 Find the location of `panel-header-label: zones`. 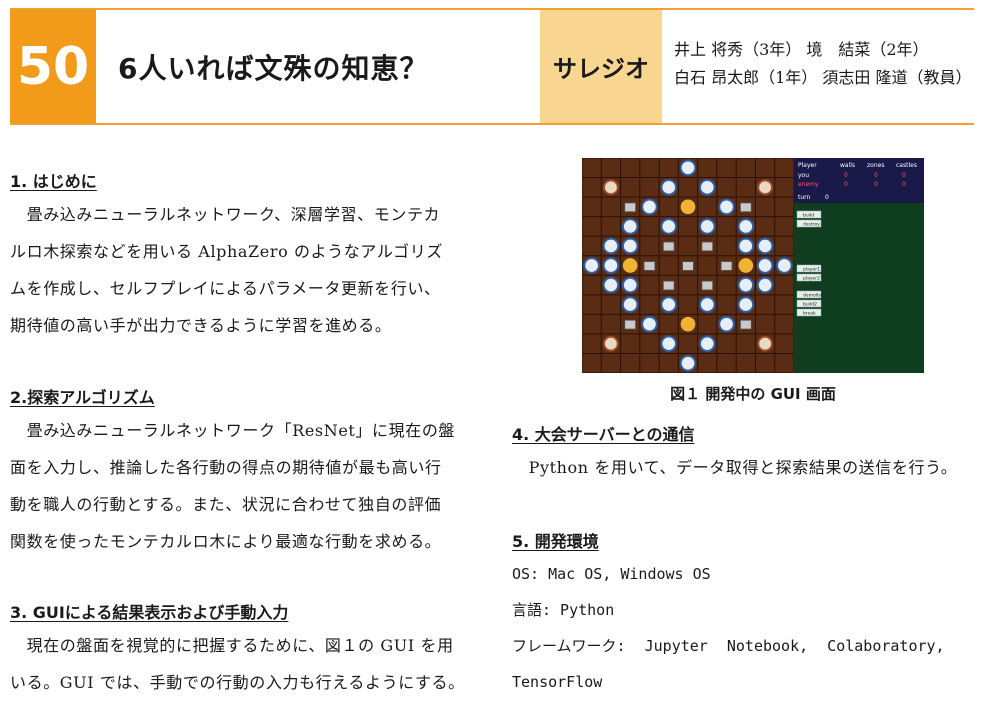

panel-header-label: zones is located at coordinates (875, 165).